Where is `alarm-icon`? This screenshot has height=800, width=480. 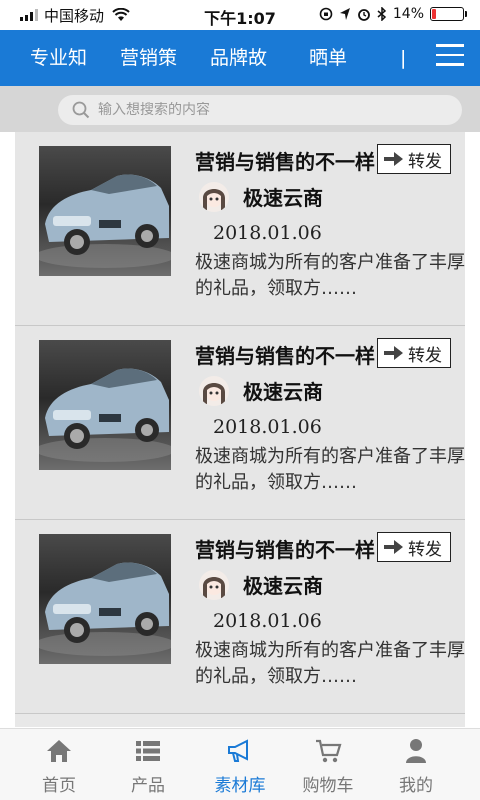 alarm-icon is located at coordinates (363, 15).